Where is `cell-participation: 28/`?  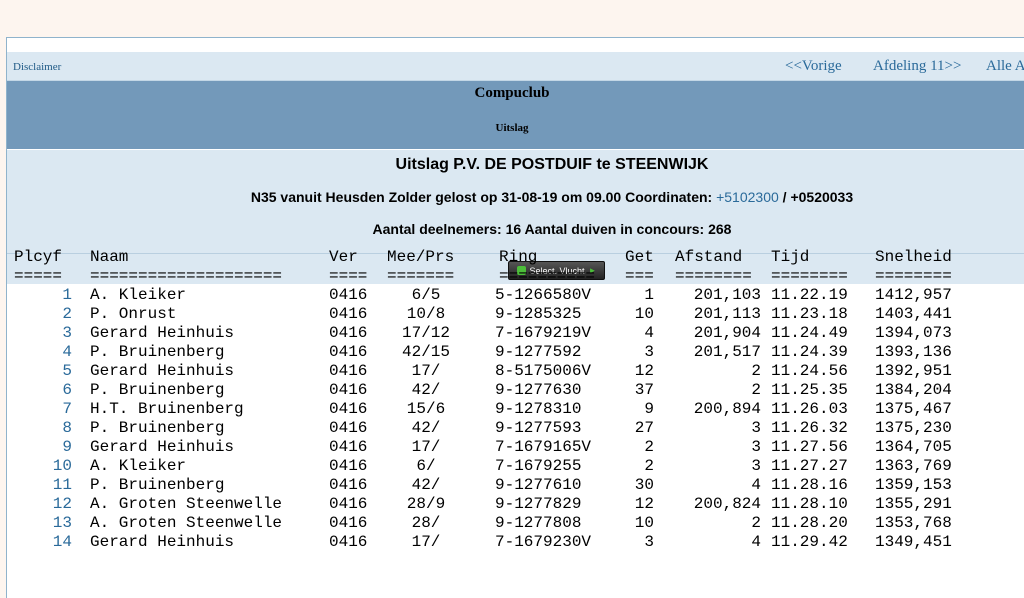
cell-participation: 28/ is located at coordinates (426, 523).